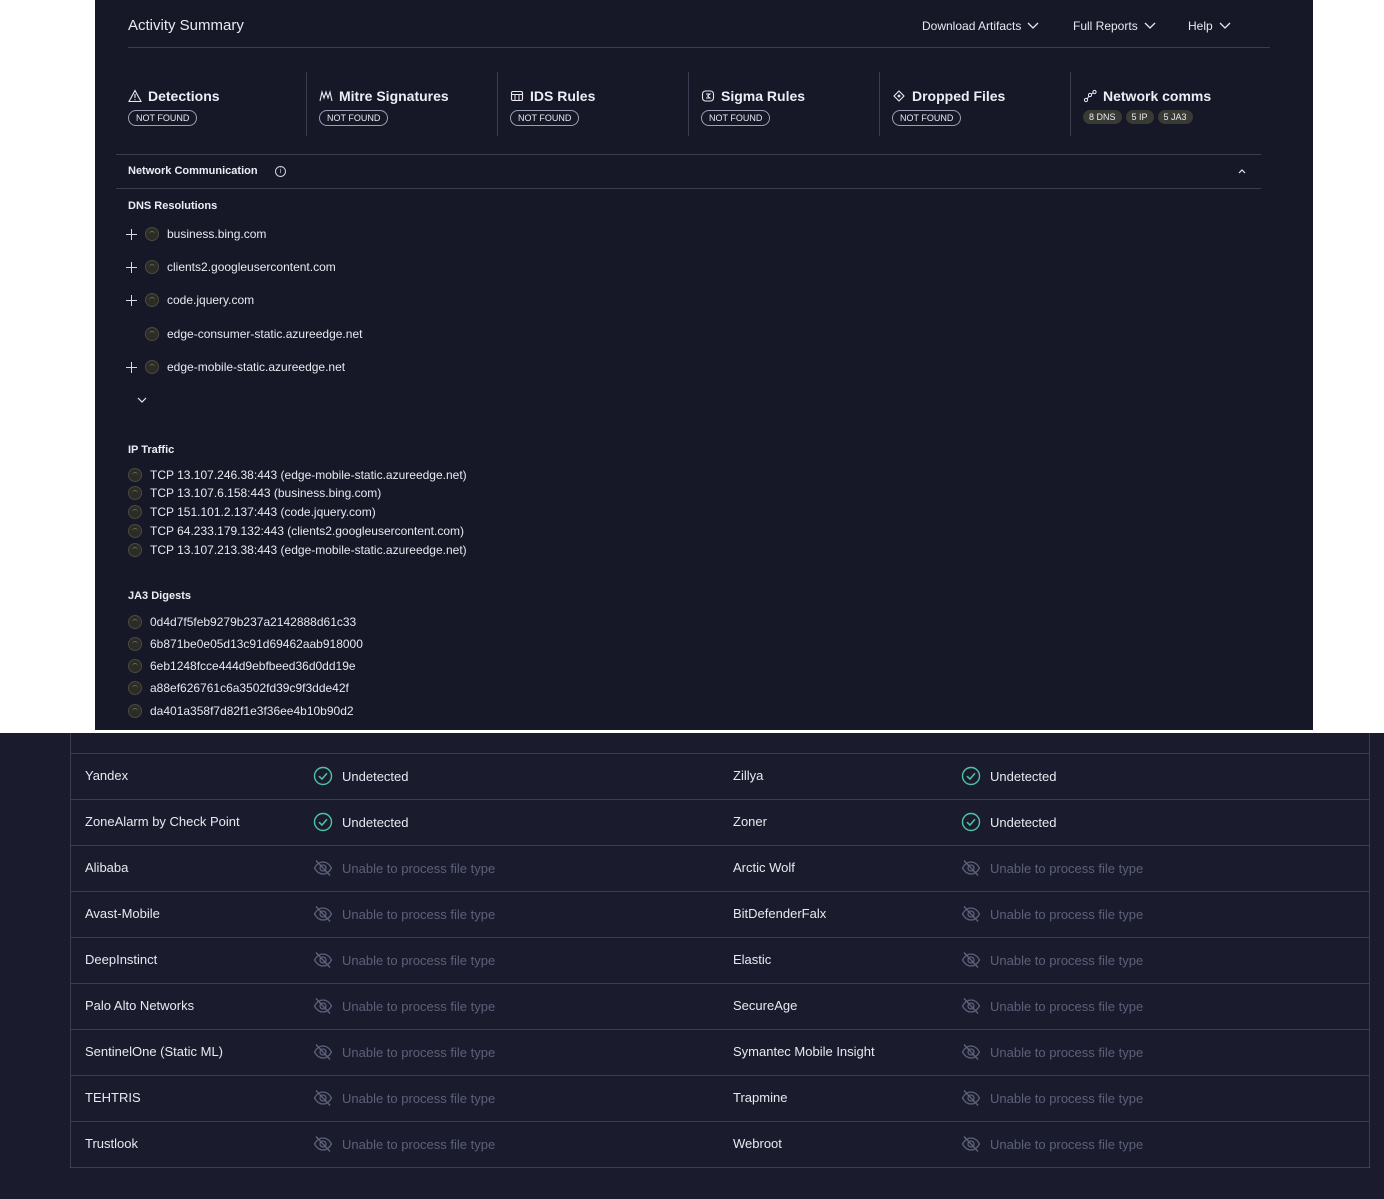 The height and width of the screenshot is (1199, 1384). I want to click on ja3-digest: 0d4d7f5feb9279b237a2142888d61c33, so click(253, 622).